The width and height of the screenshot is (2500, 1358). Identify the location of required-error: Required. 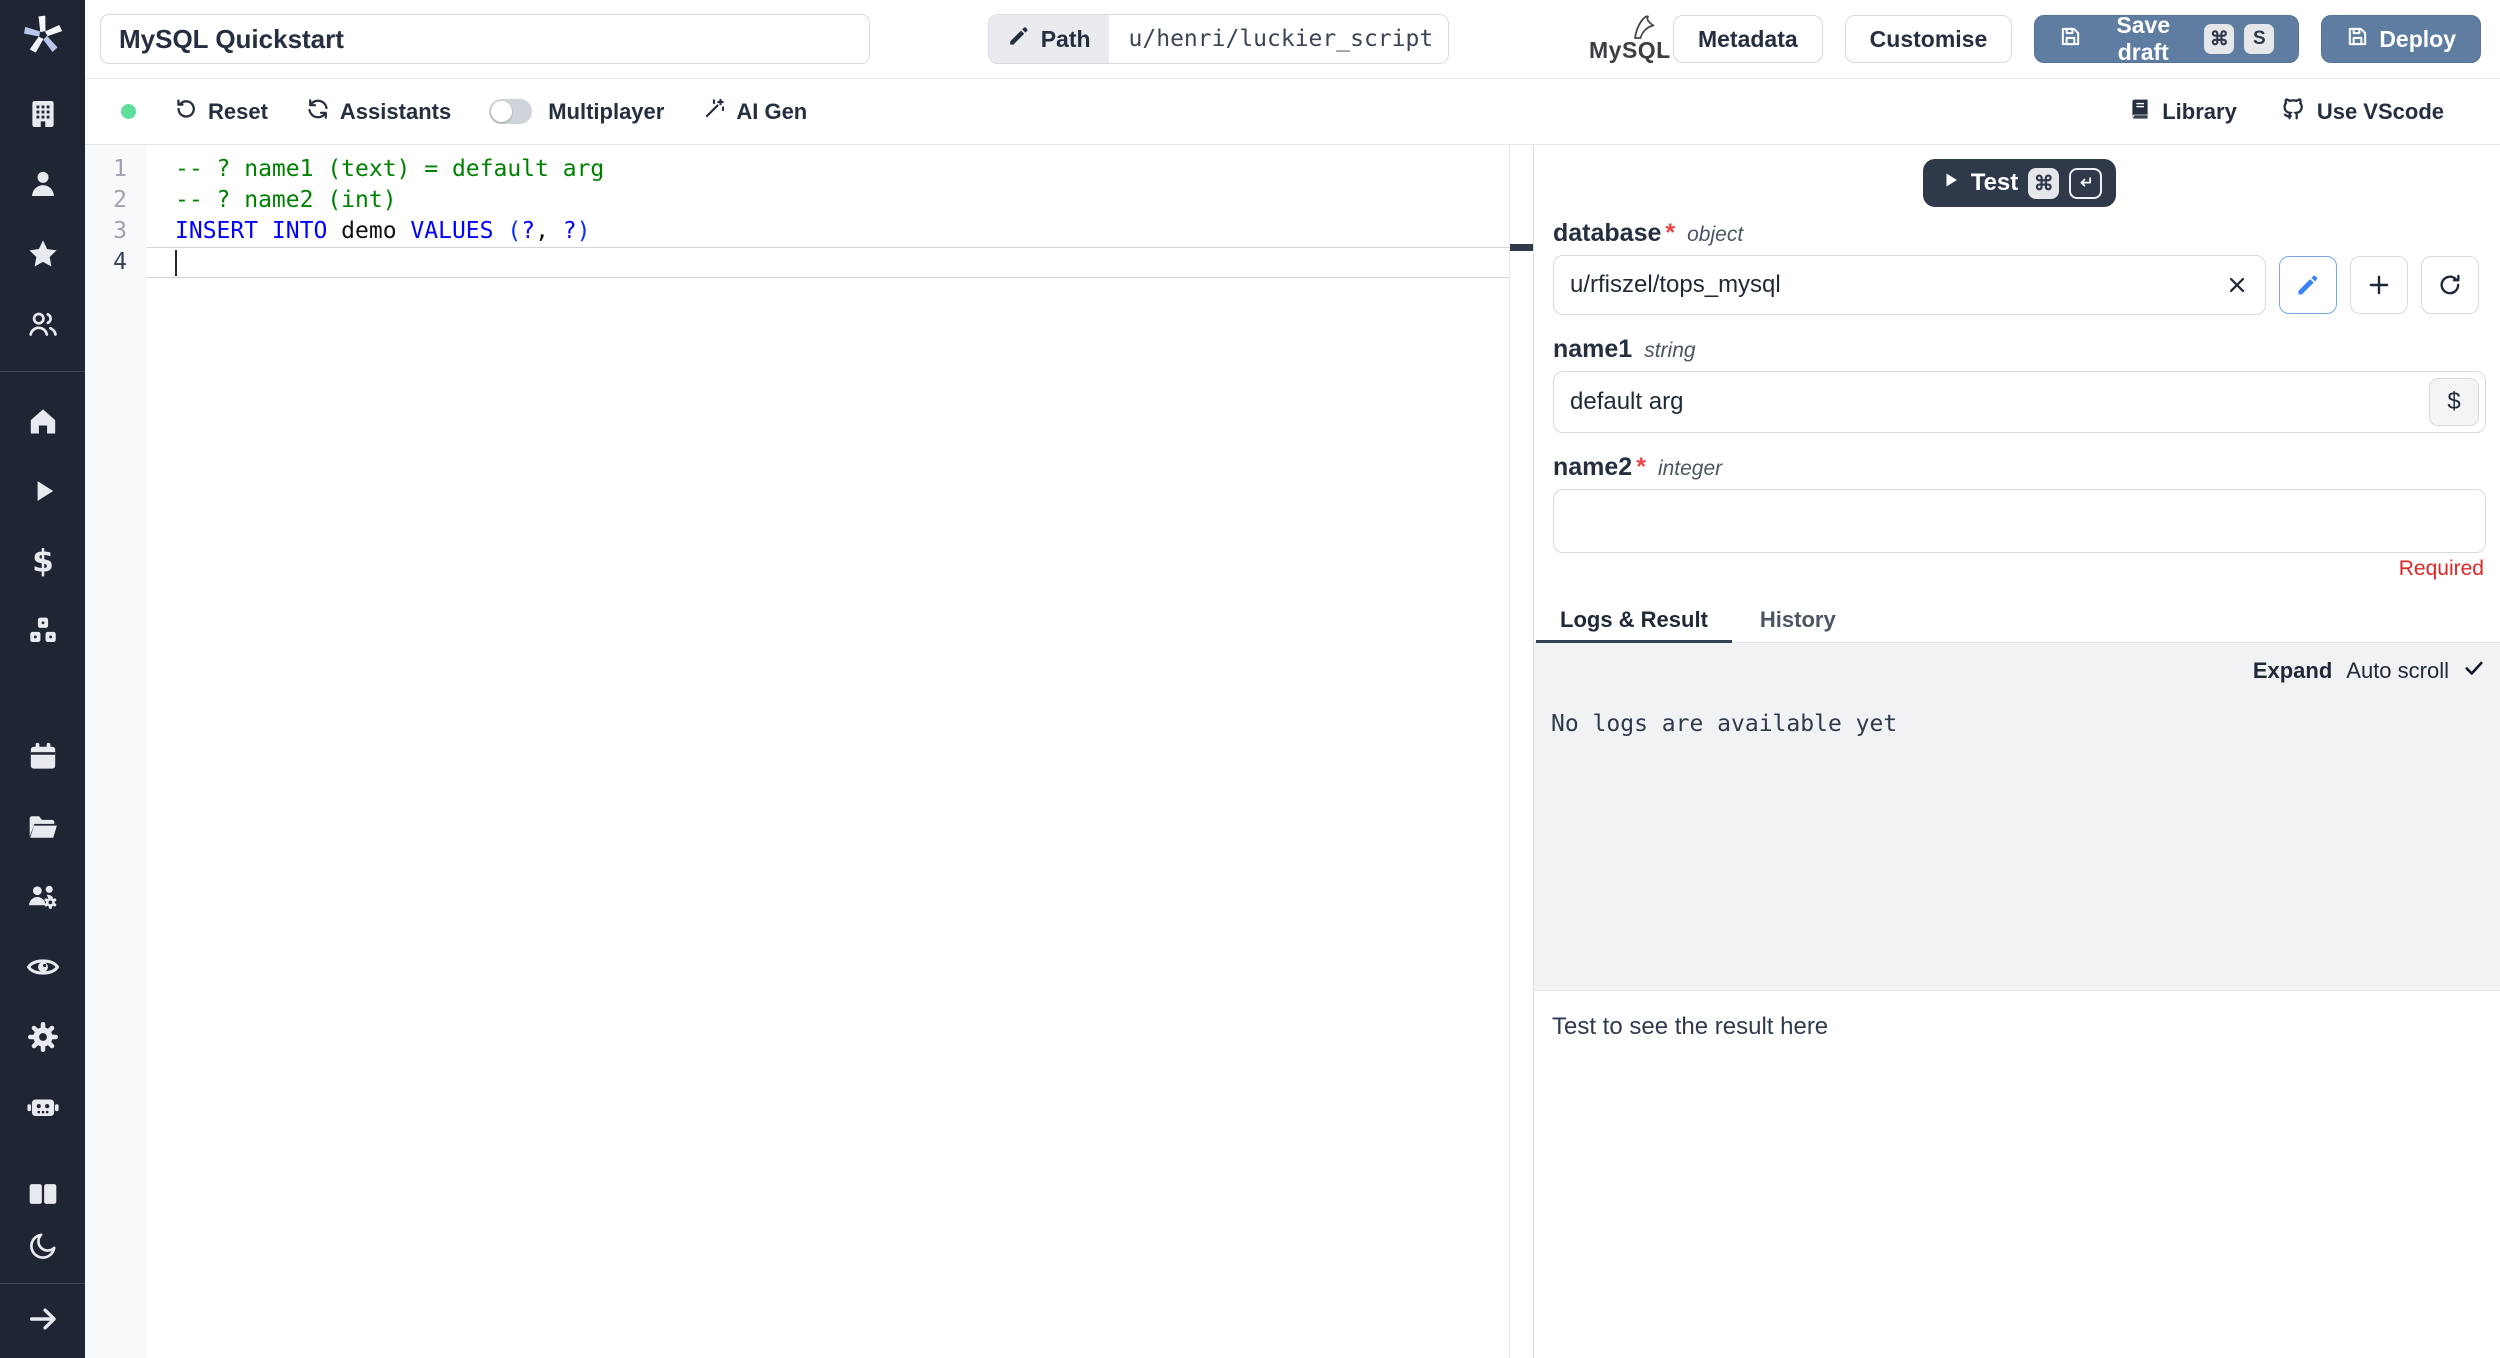
(2441, 568).